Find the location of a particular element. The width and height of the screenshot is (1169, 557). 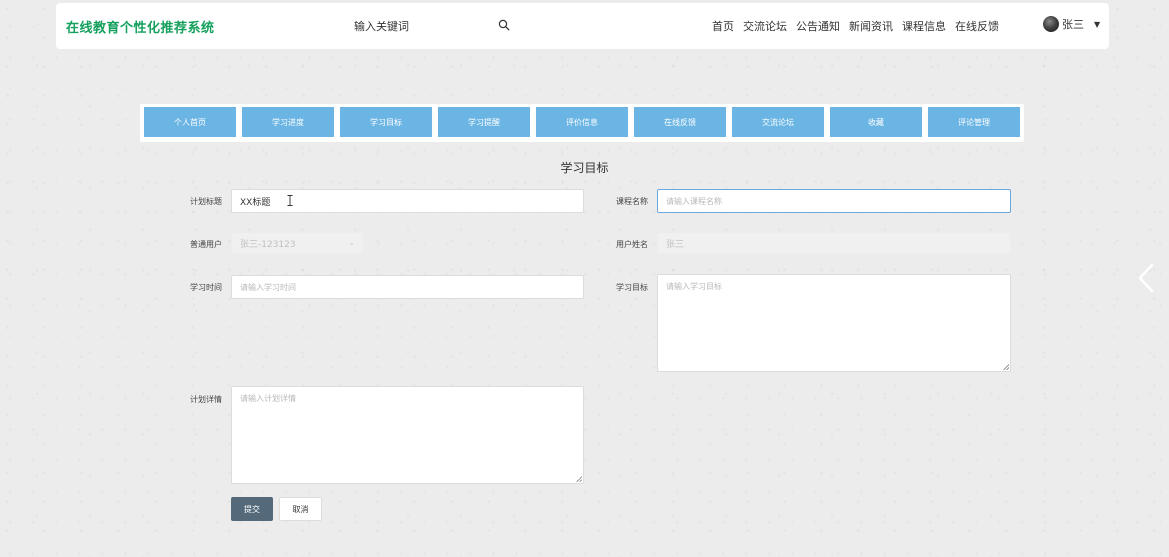

nav-item-forum: 交流论坛 is located at coordinates (765, 26).